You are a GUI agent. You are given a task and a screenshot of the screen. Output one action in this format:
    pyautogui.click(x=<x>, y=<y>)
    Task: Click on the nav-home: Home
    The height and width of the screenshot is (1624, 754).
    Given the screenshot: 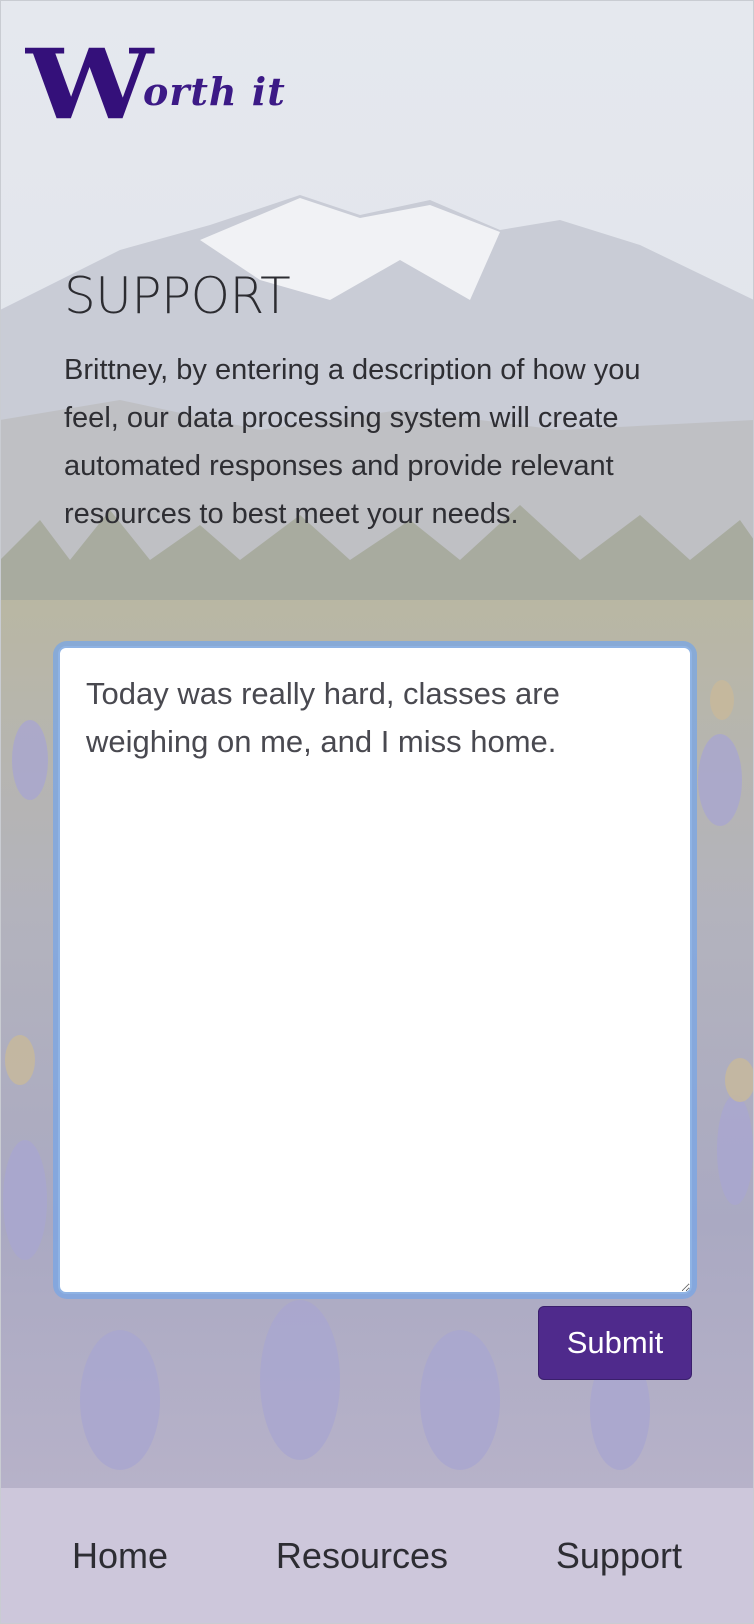 What is the action you would take?
    pyautogui.click(x=120, y=1556)
    